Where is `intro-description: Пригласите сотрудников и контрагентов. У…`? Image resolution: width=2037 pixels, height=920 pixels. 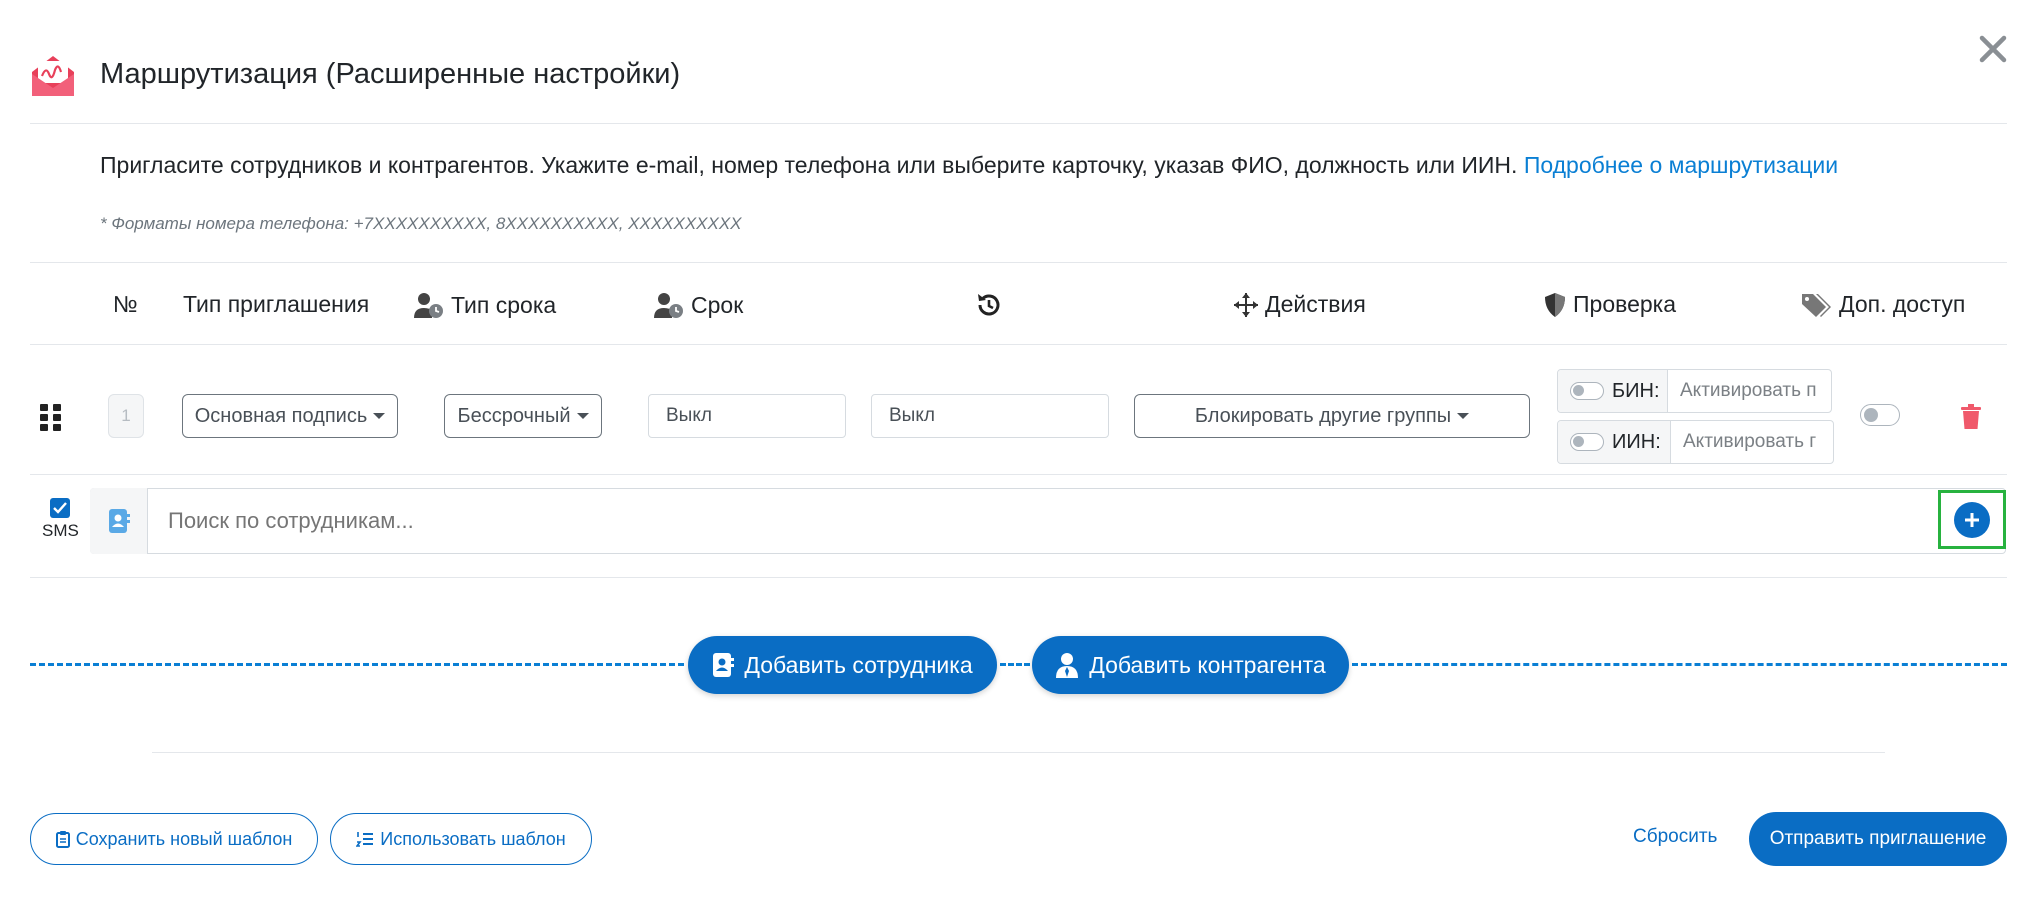 intro-description: Пригласите сотрудников и контрагентов. У… is located at coordinates (809, 165).